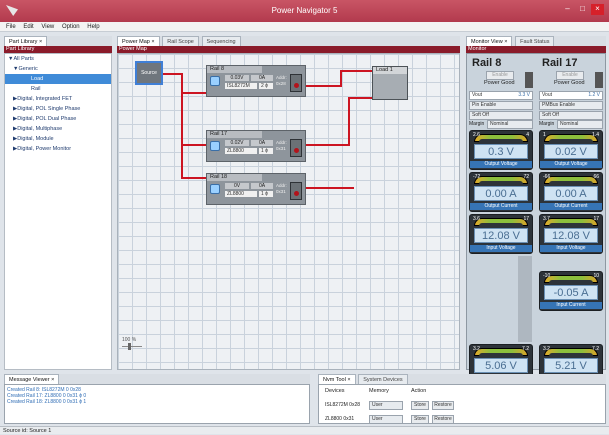  Describe the element at coordinates (567, 9) in the screenshot. I see `minimize-button: –` at that location.